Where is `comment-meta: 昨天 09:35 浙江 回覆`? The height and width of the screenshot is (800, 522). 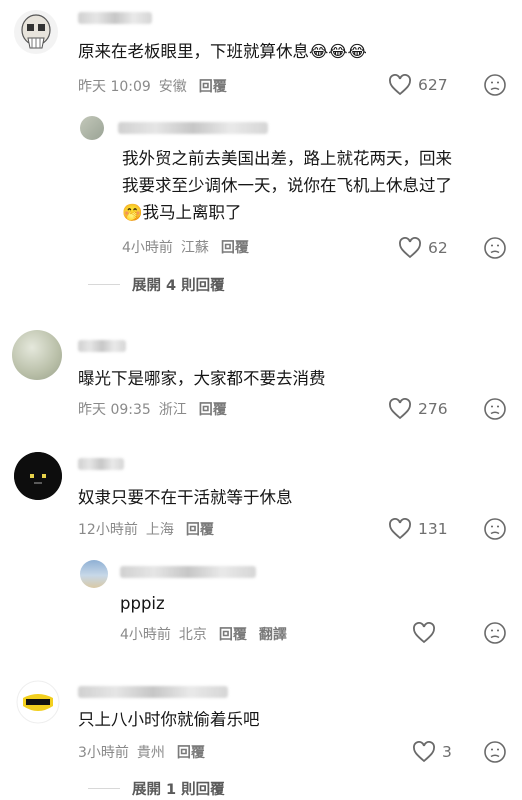 comment-meta: 昨天 09:35 浙江 回覆 is located at coordinates (152, 410).